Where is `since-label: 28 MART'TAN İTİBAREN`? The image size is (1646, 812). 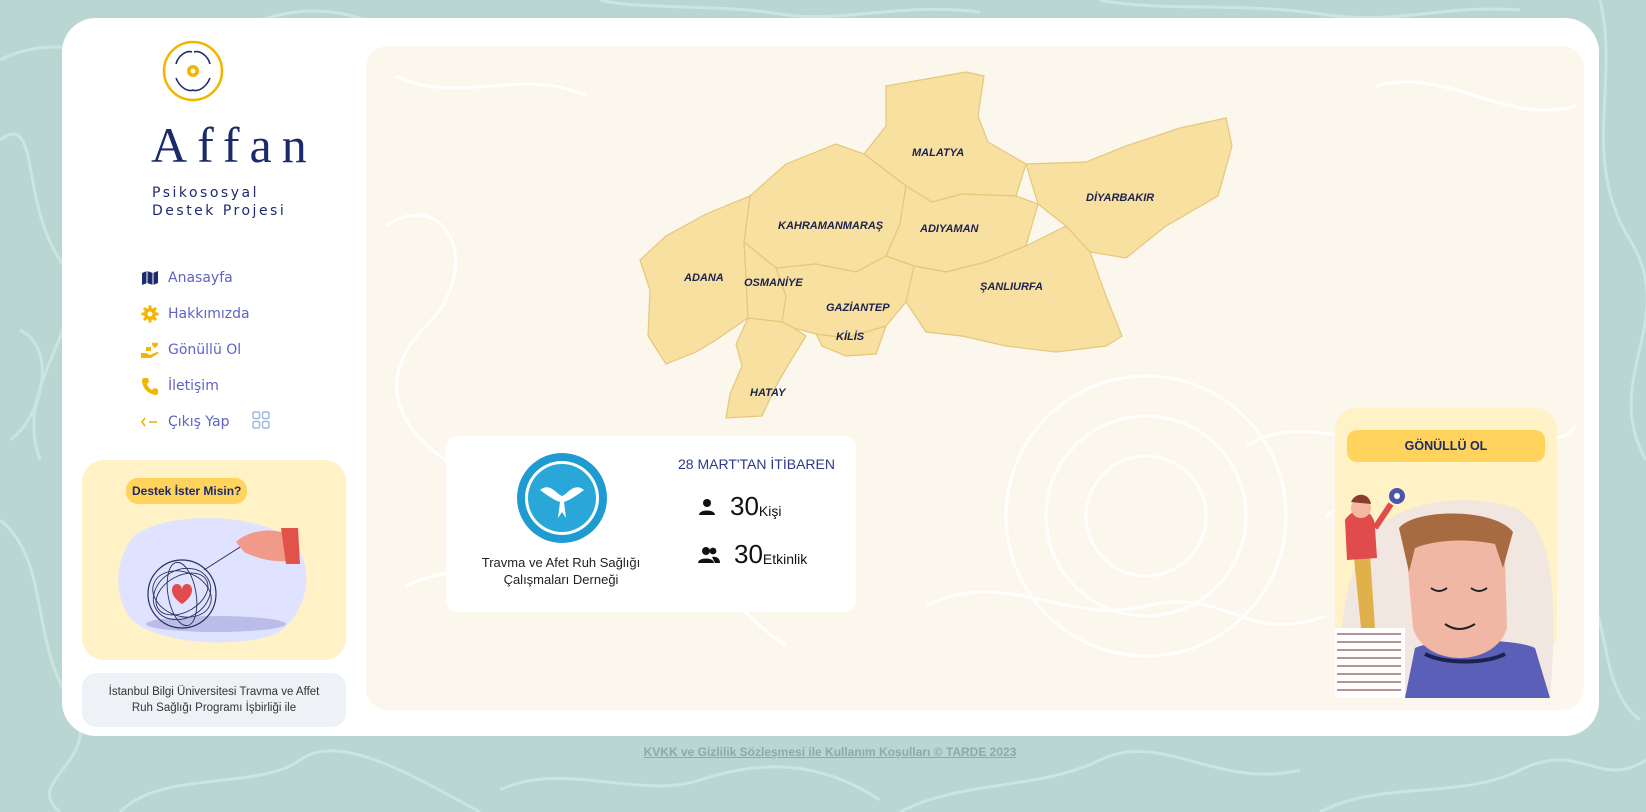
since-label: 28 MART'TAN İTİBAREN is located at coordinates (756, 464).